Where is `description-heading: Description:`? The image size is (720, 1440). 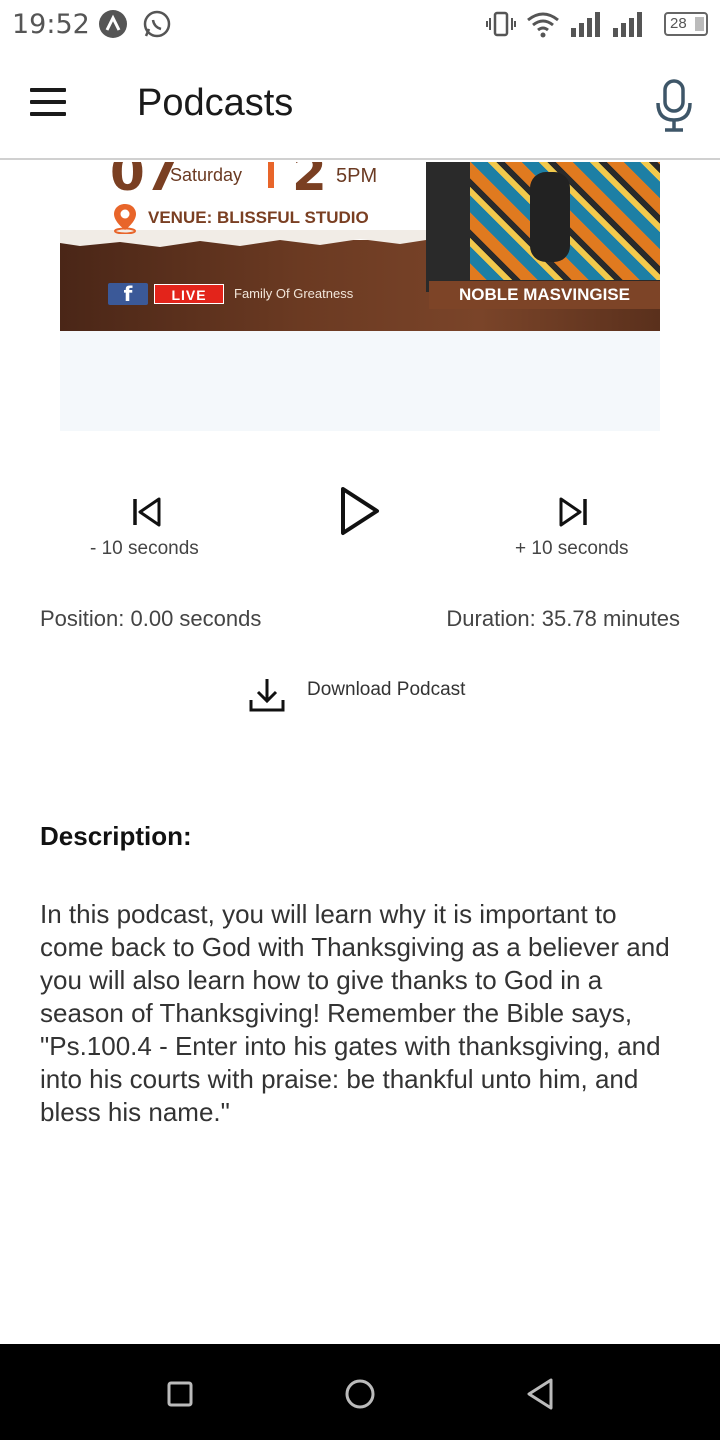
description-heading: Description: is located at coordinates (116, 836).